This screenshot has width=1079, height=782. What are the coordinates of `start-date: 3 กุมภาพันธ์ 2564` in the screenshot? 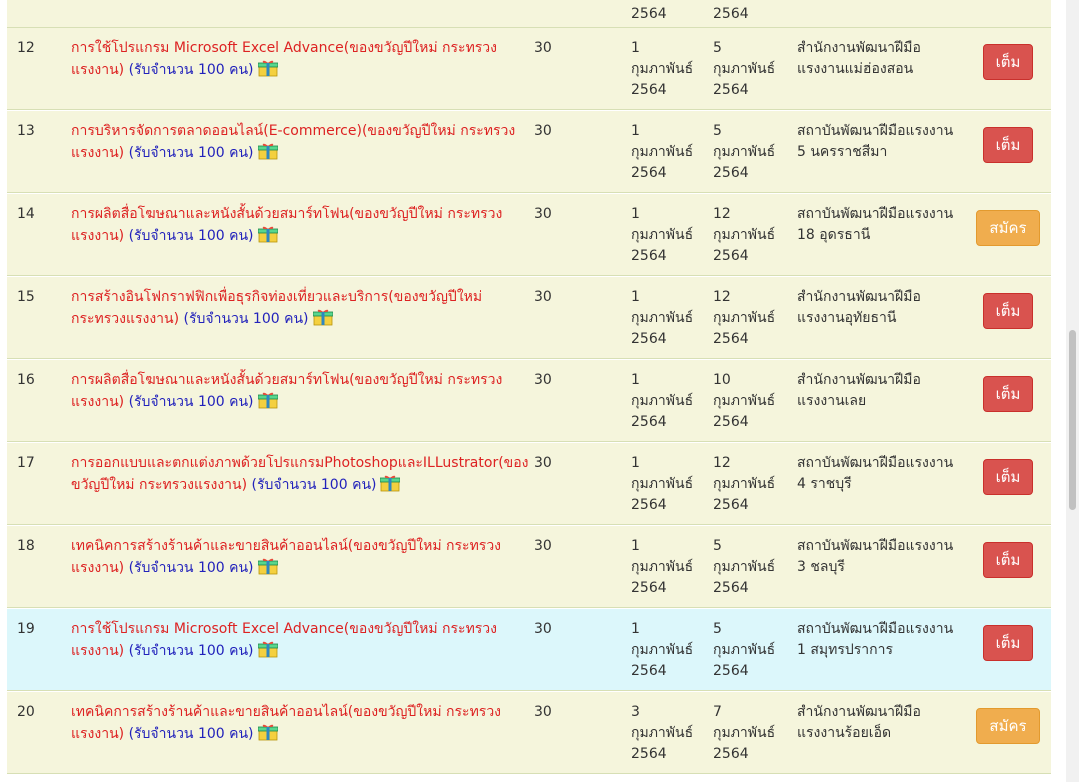 It's located at (671, 733).